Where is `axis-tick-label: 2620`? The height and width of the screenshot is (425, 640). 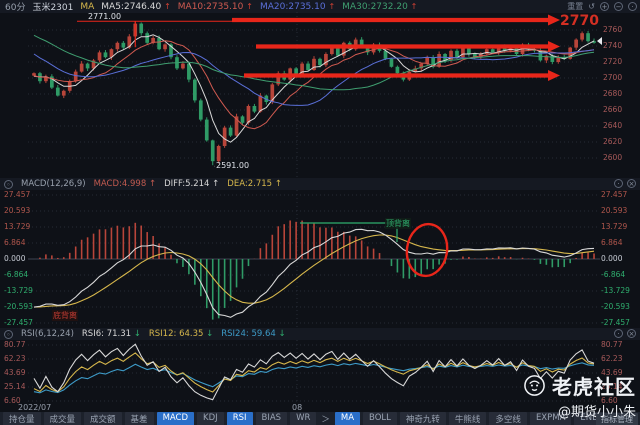 axis-tick-label: 2620 is located at coordinates (613, 141).